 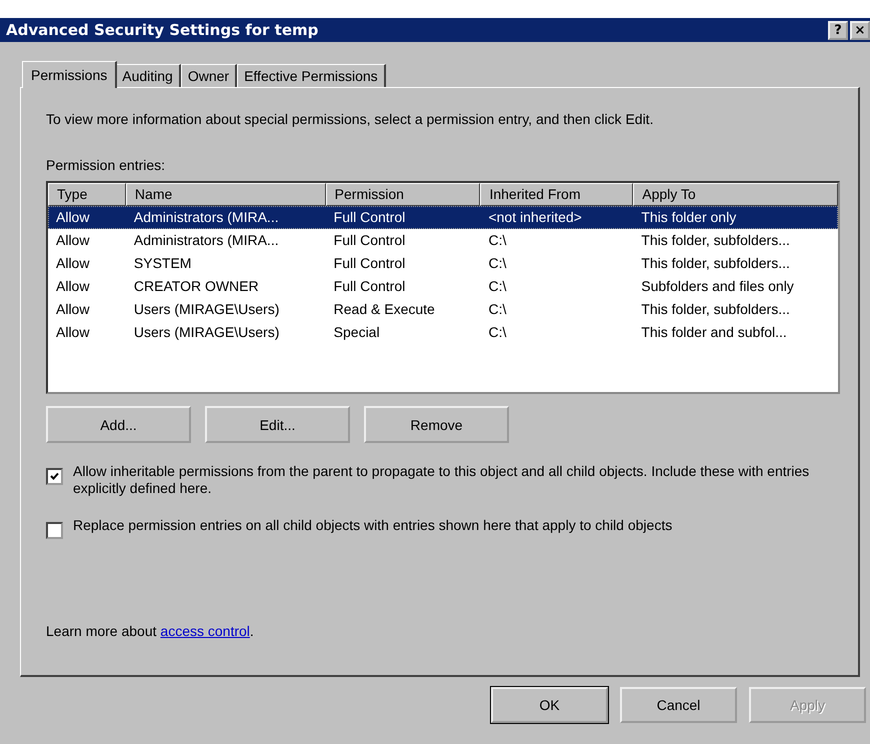 What do you see at coordinates (150, 631) in the screenshot?
I see `help-text: Learn more about access control.` at bounding box center [150, 631].